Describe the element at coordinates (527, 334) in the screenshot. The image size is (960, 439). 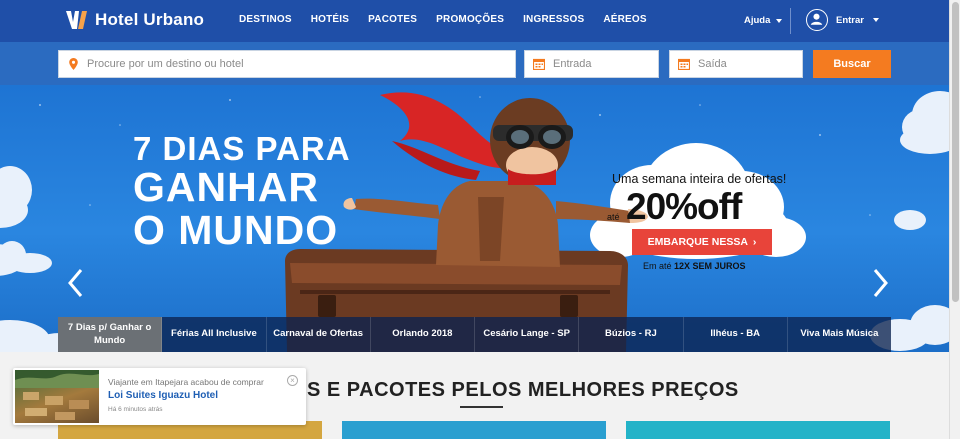
I see `tab-cesario-lange: Cesário Lange - SP` at that location.